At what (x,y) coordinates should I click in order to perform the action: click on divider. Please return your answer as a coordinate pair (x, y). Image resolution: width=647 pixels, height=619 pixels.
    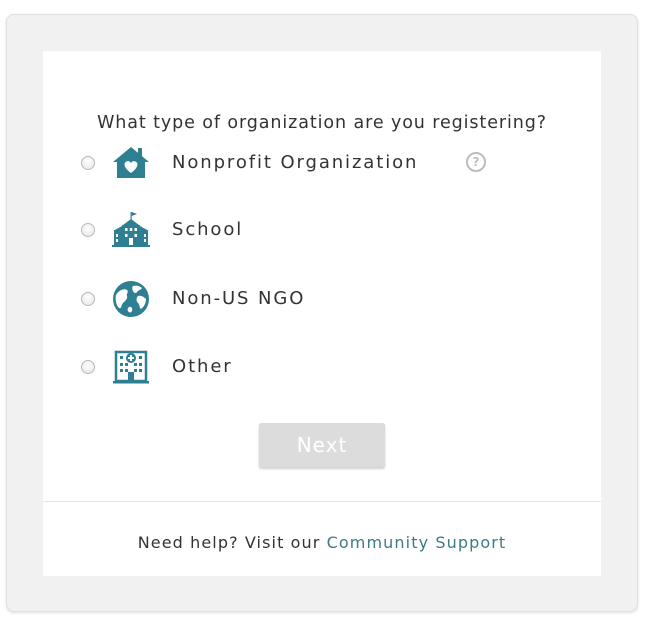
    Looking at the image, I should click on (322, 501).